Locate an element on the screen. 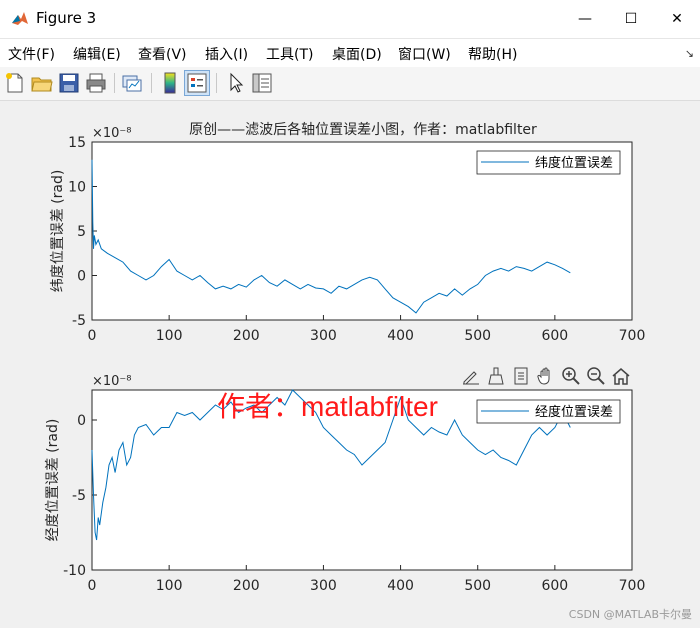  axes-2-ytick-label: -5 is located at coordinates (79, 496).